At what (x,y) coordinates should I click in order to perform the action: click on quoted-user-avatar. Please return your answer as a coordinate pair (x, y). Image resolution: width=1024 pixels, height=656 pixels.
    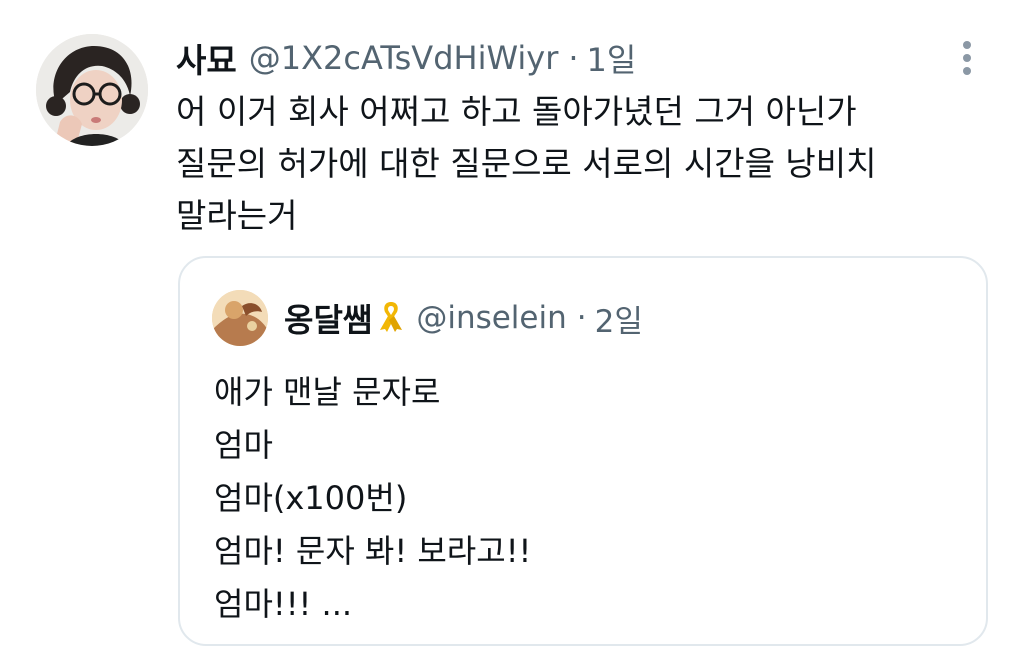
    Looking at the image, I should click on (240, 318).